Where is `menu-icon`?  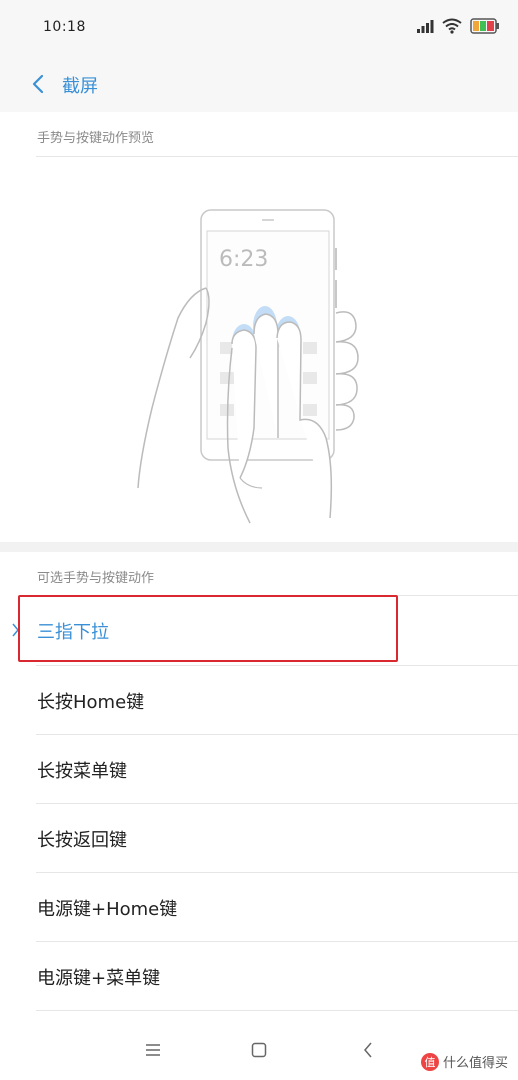 menu-icon is located at coordinates (153, 1050).